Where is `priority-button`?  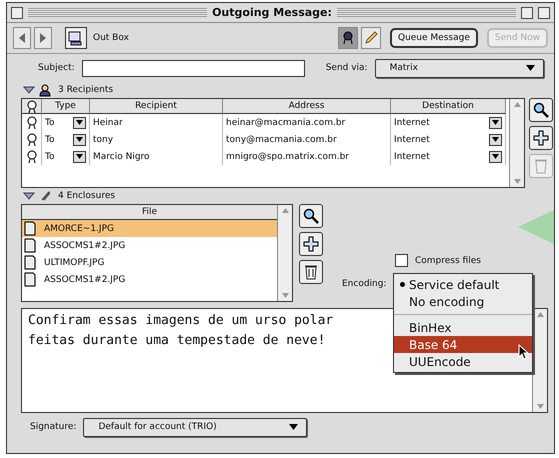 priority-button is located at coordinates (348, 38).